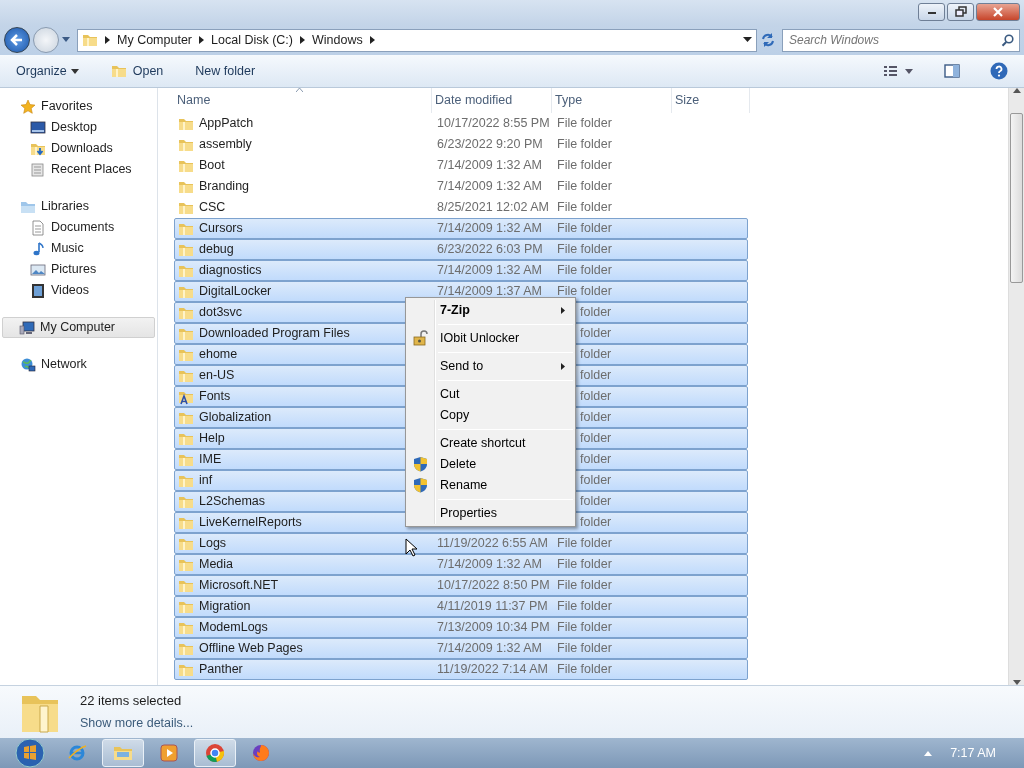 This screenshot has height=768, width=1024. Describe the element at coordinates (274, 334) in the screenshot. I see `file-name: Downloaded Program Files` at that location.